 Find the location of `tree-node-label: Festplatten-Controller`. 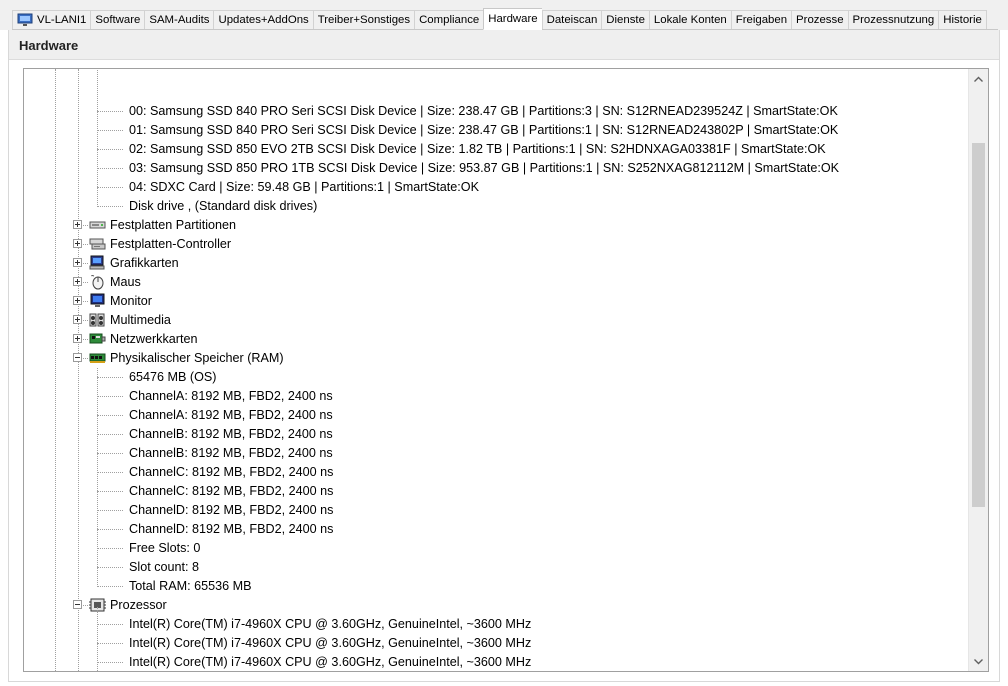

tree-node-label: Festplatten-Controller is located at coordinates (171, 244).